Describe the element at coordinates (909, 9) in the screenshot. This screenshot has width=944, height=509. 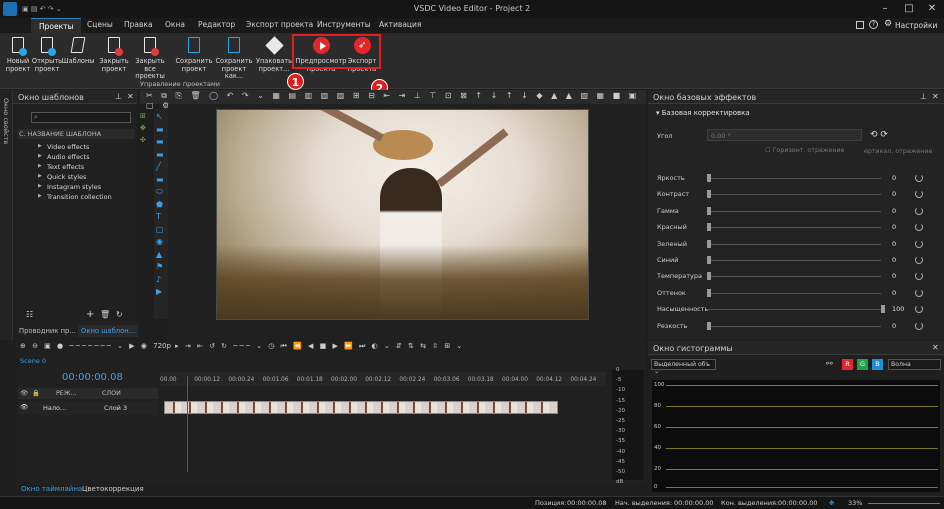
I see `maximize-button: □` at that location.